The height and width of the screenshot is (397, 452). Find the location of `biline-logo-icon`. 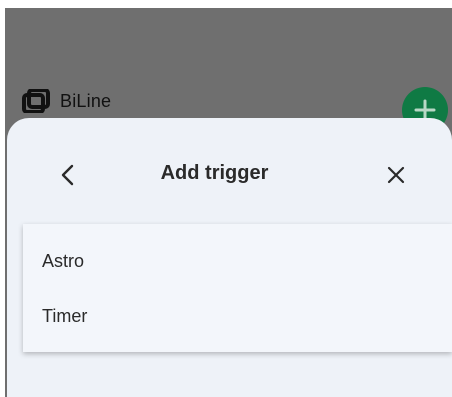

biline-logo-icon is located at coordinates (38, 101).